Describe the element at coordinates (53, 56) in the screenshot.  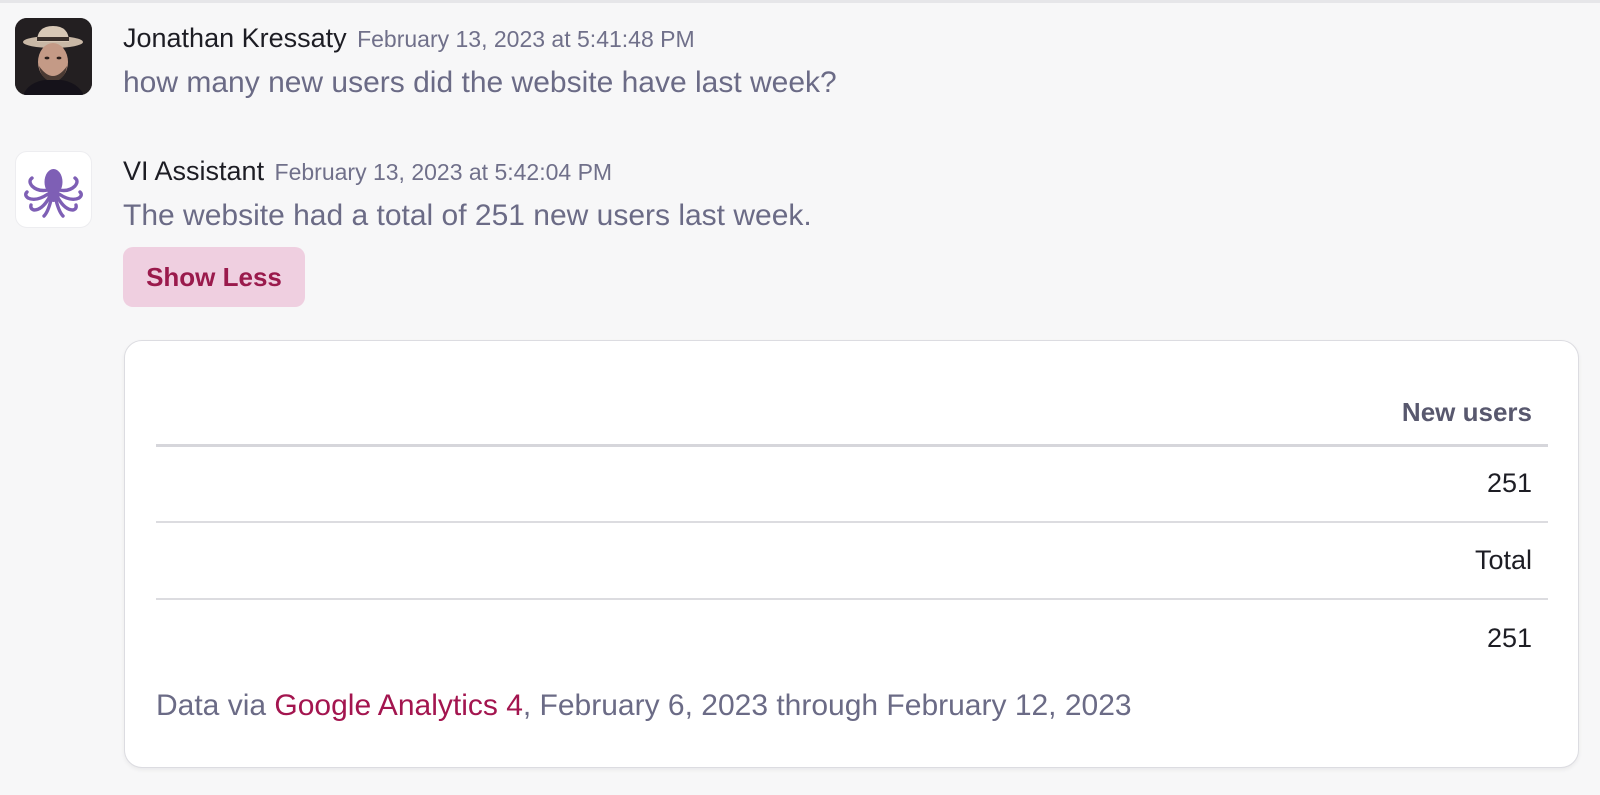
I see `user-avatar` at that location.